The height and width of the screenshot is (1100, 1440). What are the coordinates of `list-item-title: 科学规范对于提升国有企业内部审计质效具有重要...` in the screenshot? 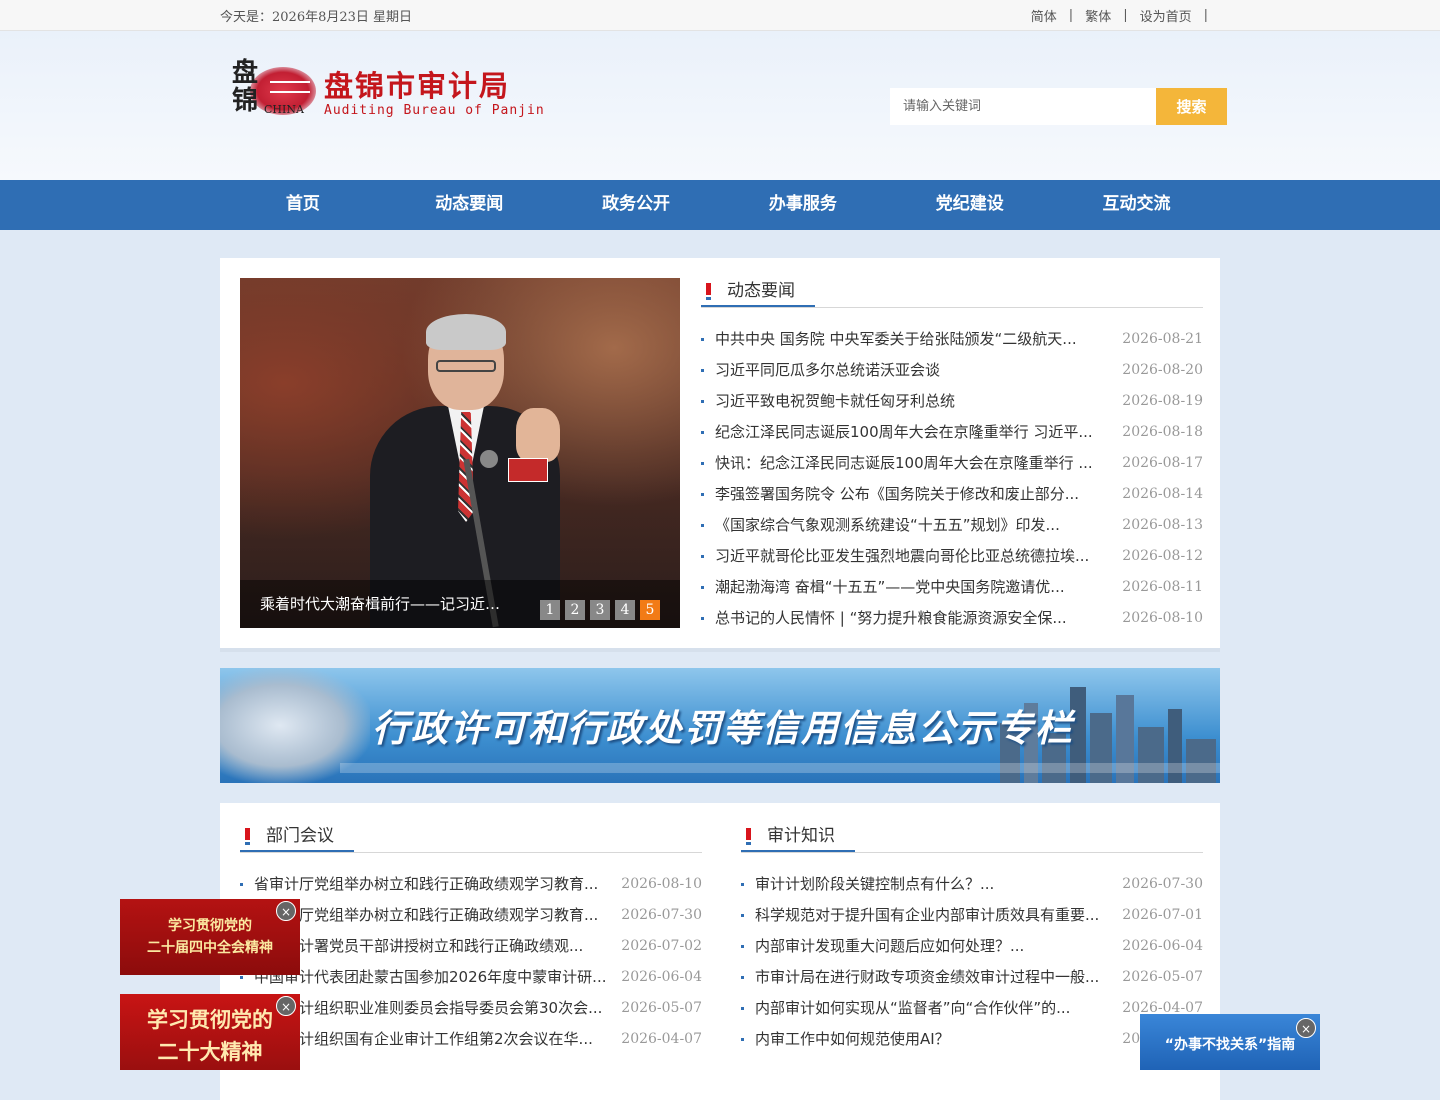 It's located at (927, 915).